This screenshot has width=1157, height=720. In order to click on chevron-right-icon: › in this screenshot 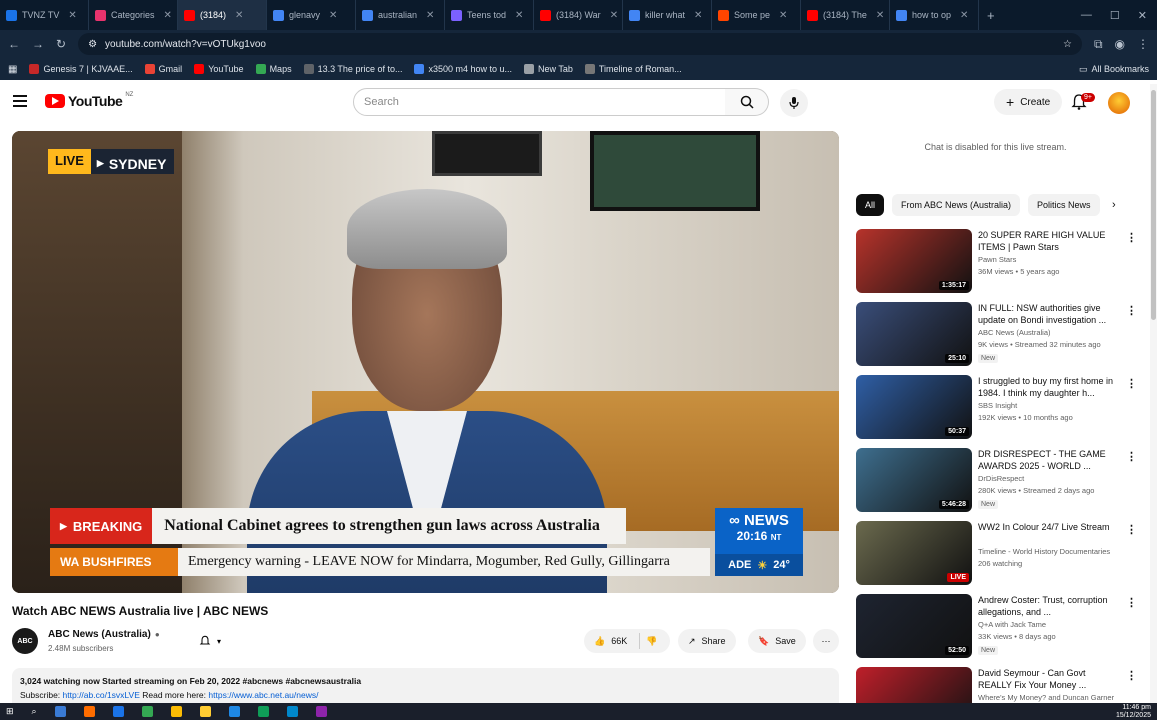, I will do `click(1114, 205)`.